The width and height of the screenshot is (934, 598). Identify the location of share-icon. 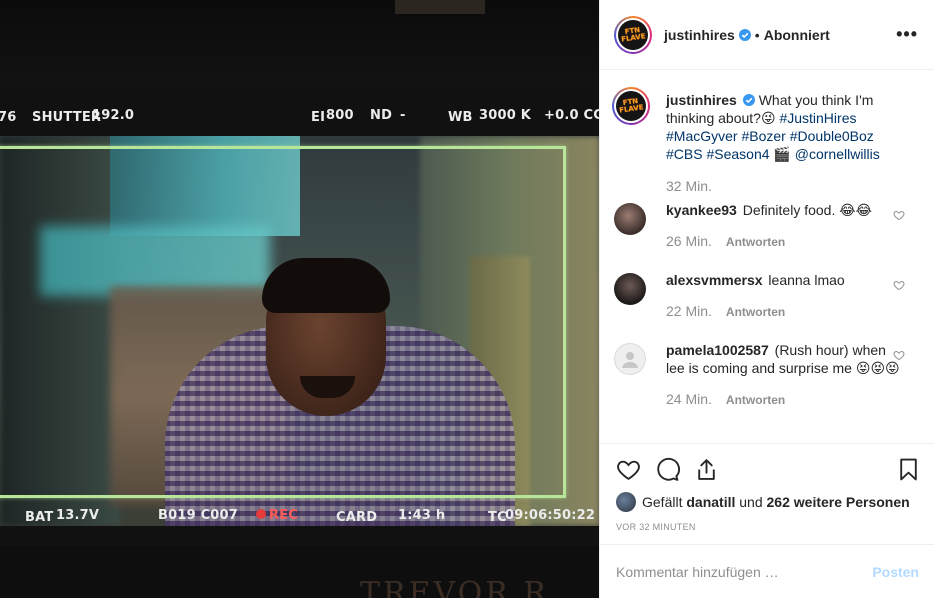
(706, 469).